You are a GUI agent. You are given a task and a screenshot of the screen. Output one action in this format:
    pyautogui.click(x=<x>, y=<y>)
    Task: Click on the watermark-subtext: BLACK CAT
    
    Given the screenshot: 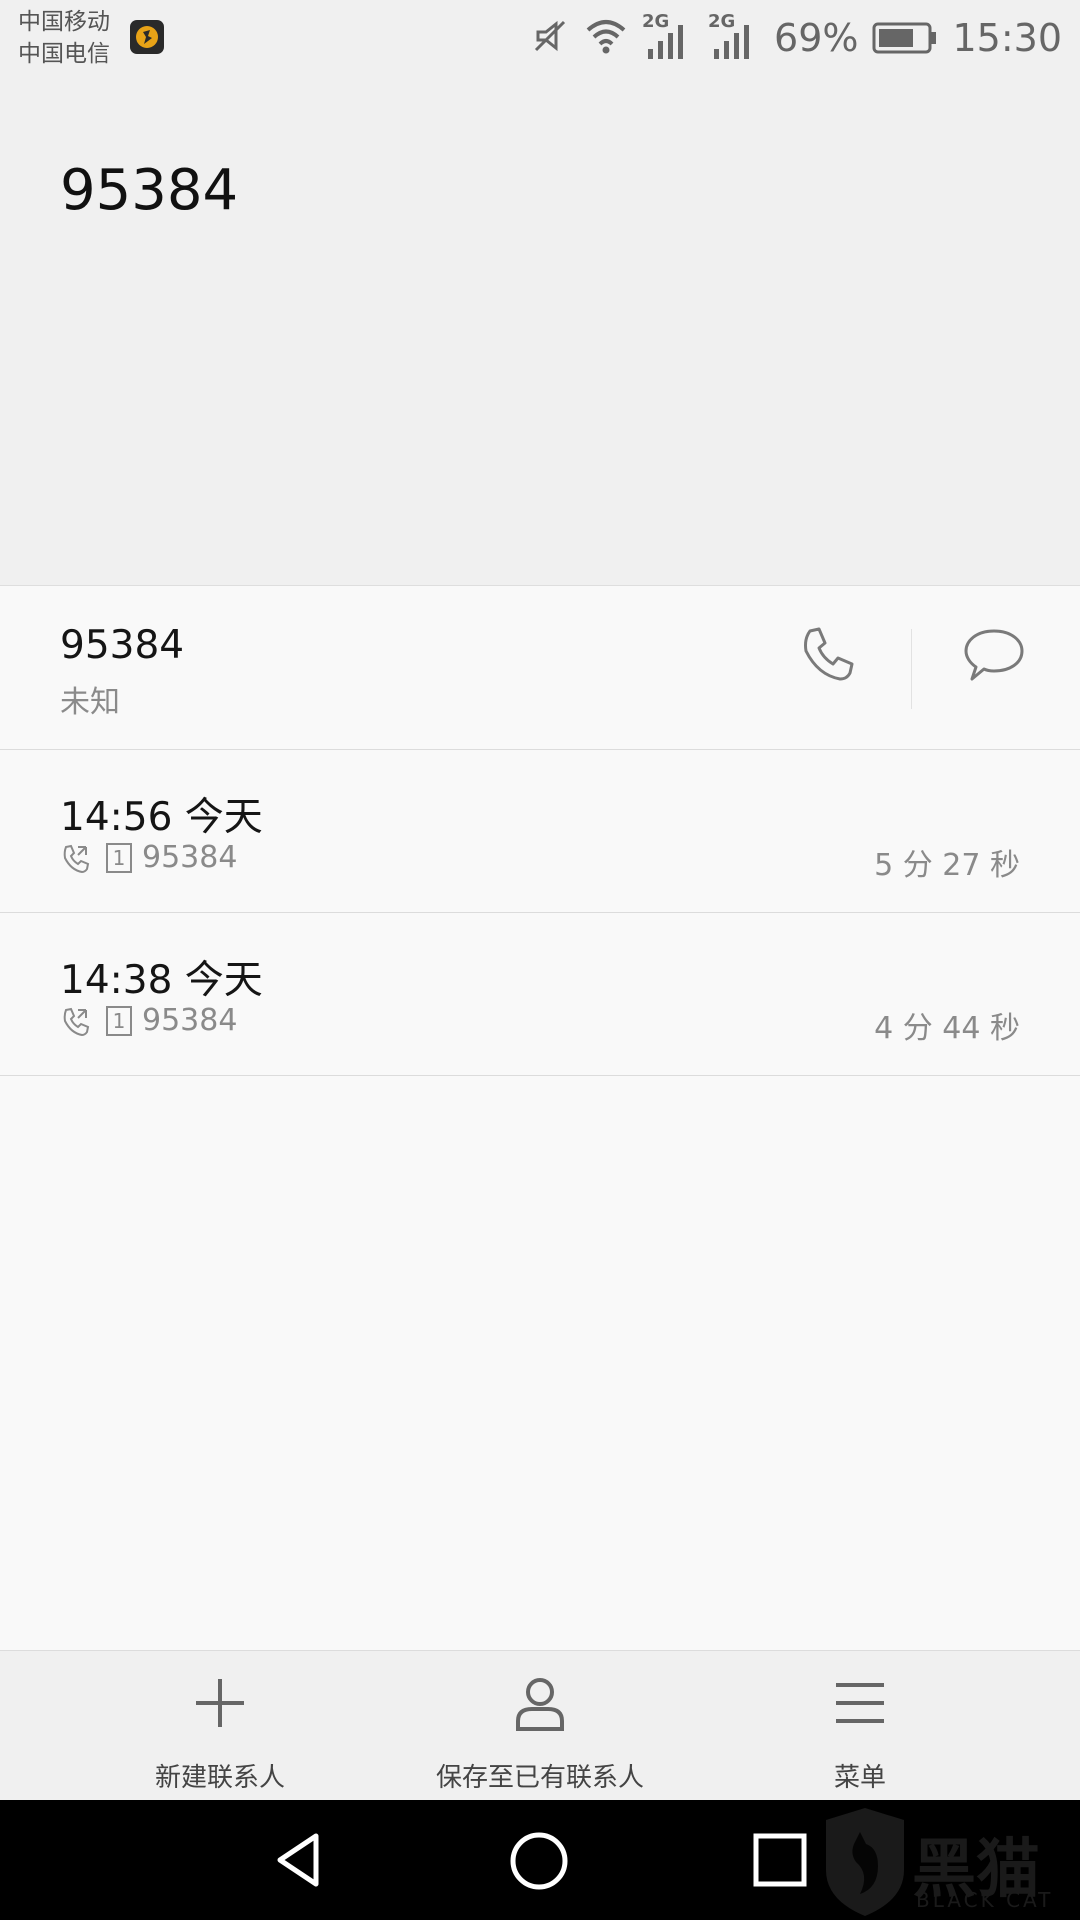 What is the action you would take?
    pyautogui.click(x=985, y=1900)
    